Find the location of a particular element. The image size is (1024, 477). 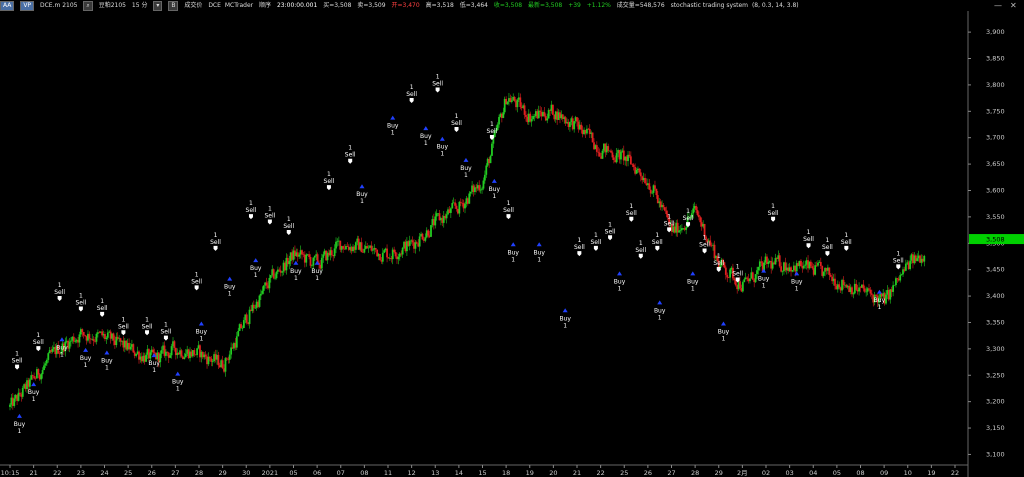

symbol-search-icon: ⌕ is located at coordinates (88, 6).